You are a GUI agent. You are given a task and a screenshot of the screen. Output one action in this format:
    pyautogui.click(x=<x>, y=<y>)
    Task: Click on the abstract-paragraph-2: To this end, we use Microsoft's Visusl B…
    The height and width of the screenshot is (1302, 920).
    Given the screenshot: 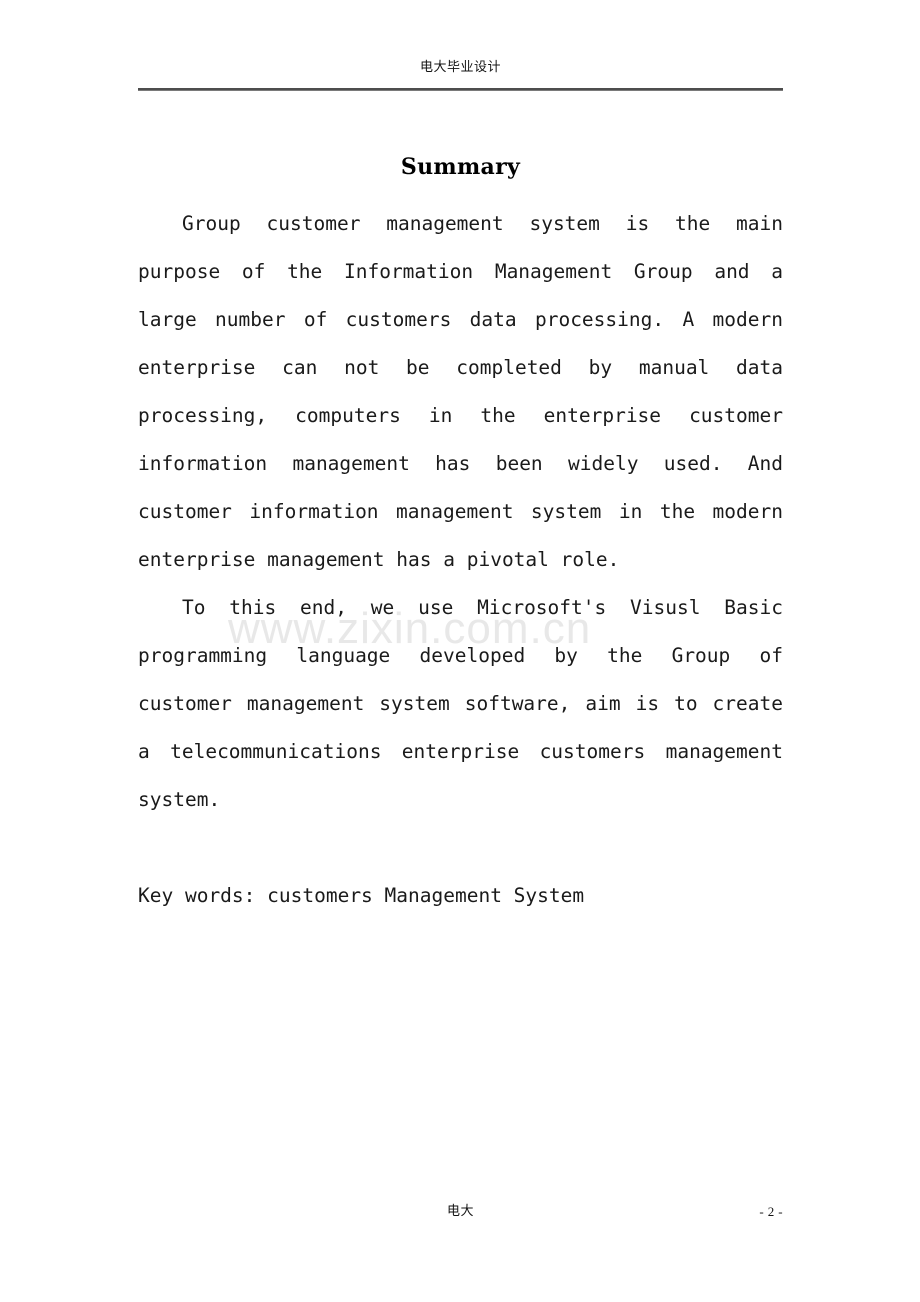 What is the action you would take?
    pyautogui.click(x=460, y=703)
    